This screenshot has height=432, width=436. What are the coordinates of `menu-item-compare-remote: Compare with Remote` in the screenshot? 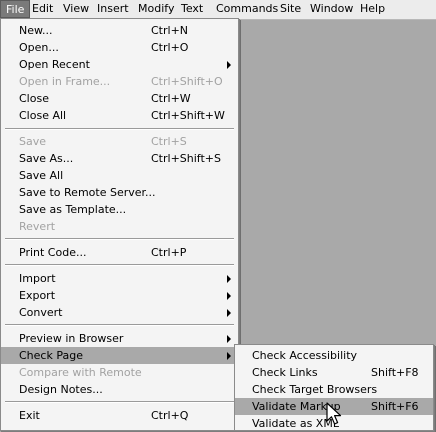 It's located at (119, 372).